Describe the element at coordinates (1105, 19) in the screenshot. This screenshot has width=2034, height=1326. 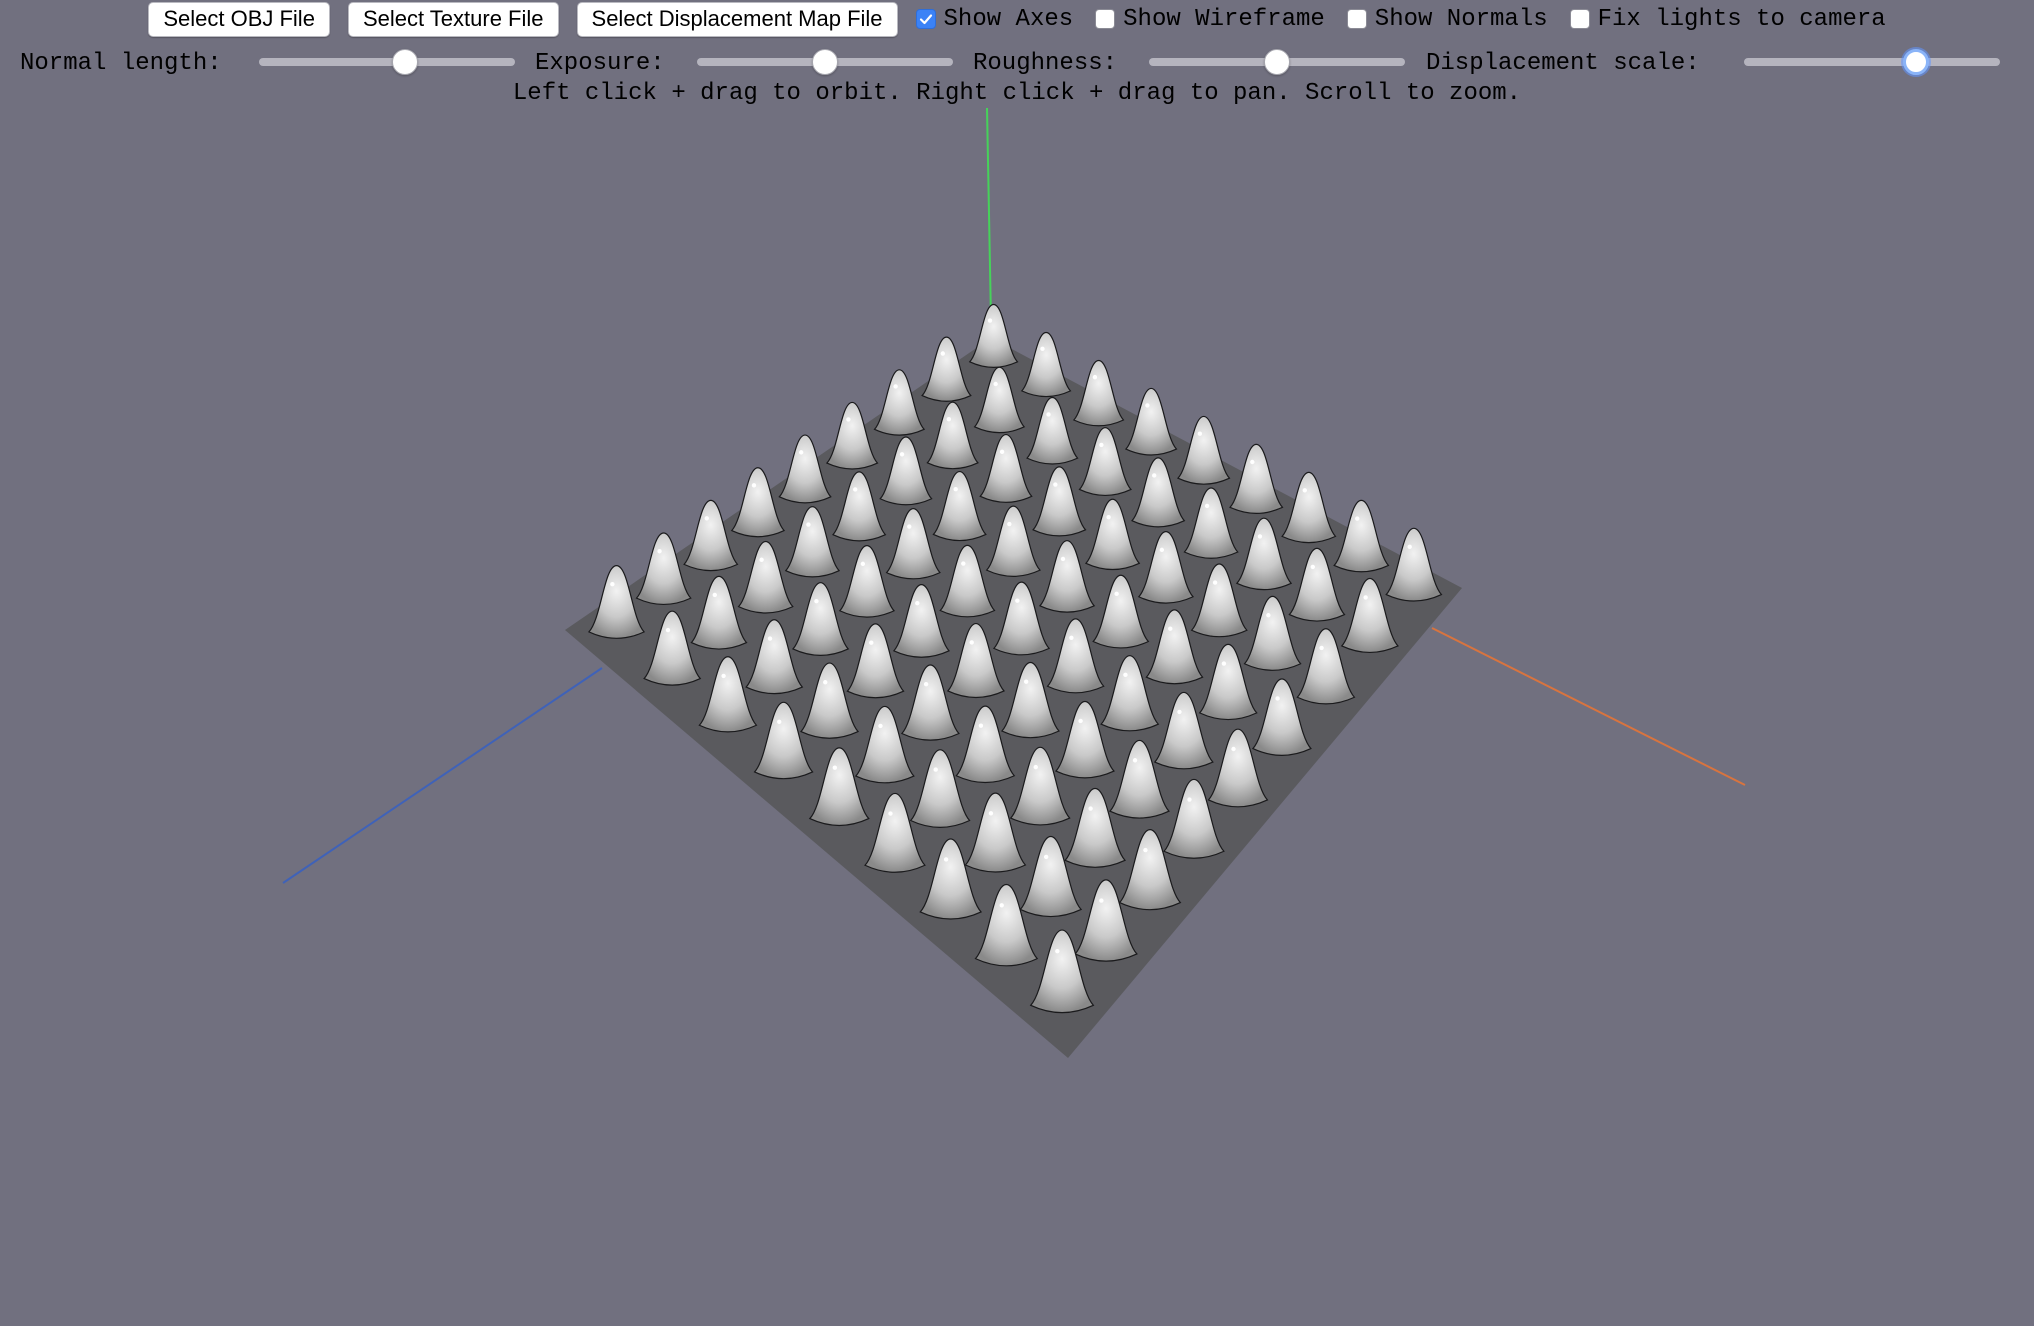
I see `show-wireframe-checkbox` at that location.